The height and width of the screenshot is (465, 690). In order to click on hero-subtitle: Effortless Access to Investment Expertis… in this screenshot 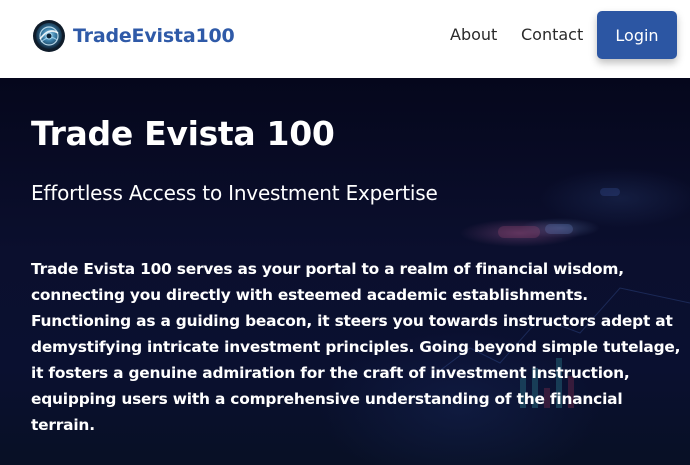, I will do `click(234, 193)`.